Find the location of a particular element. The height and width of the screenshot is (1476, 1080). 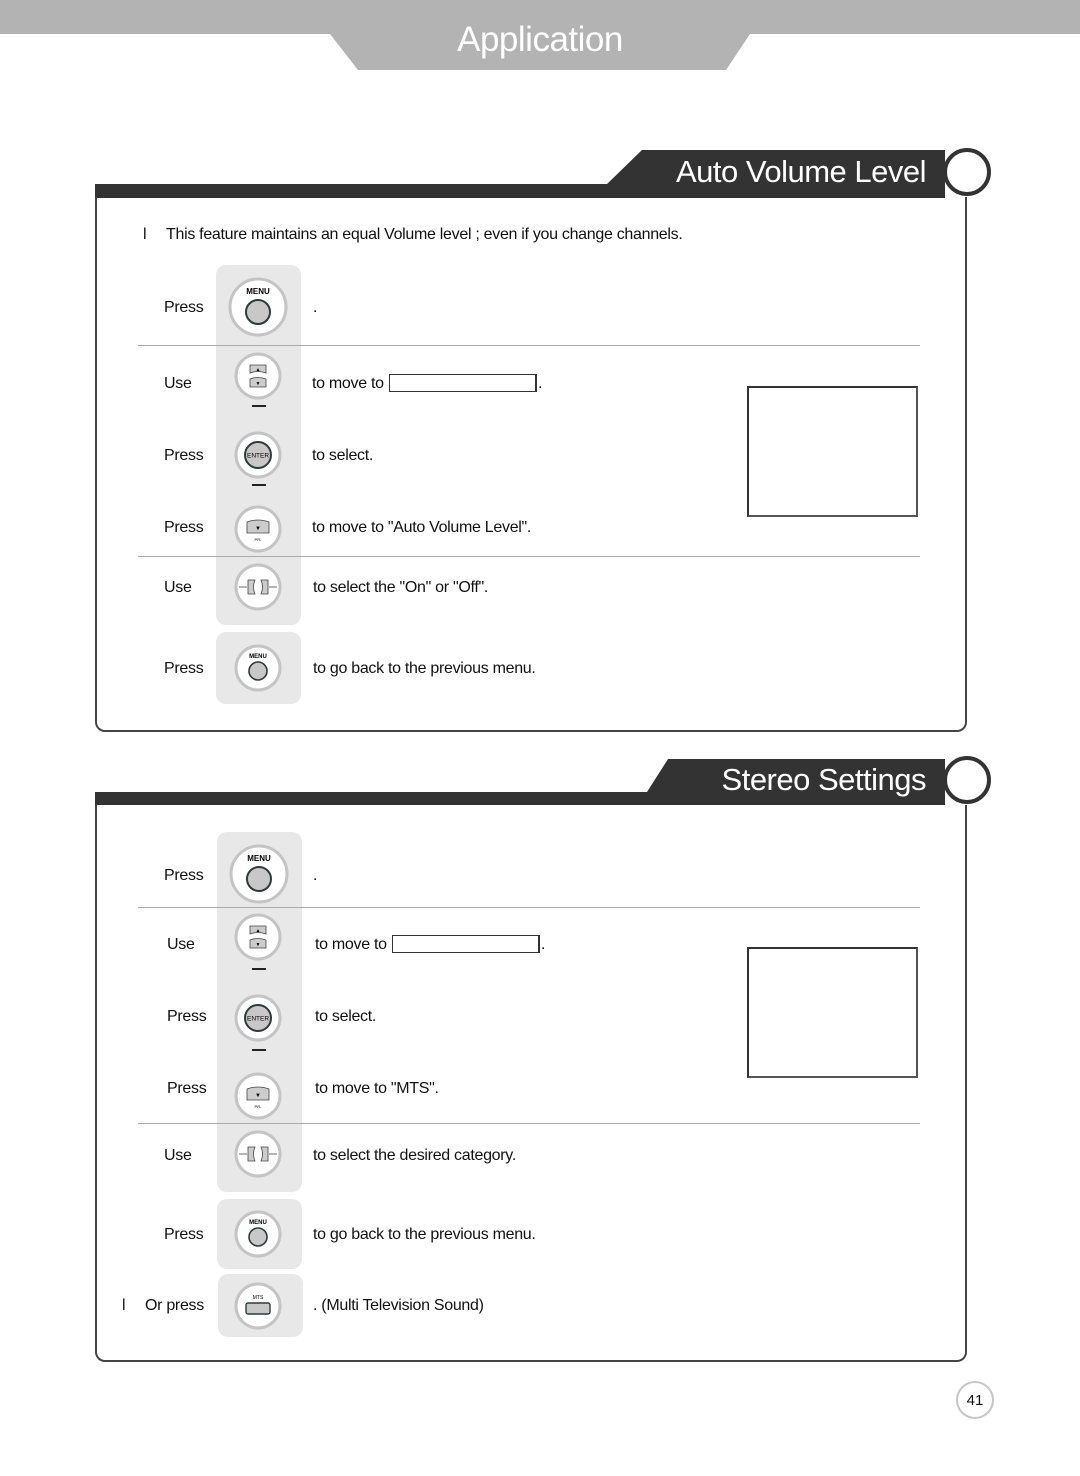

step-text: to move to "MTS". is located at coordinates (377, 1088).